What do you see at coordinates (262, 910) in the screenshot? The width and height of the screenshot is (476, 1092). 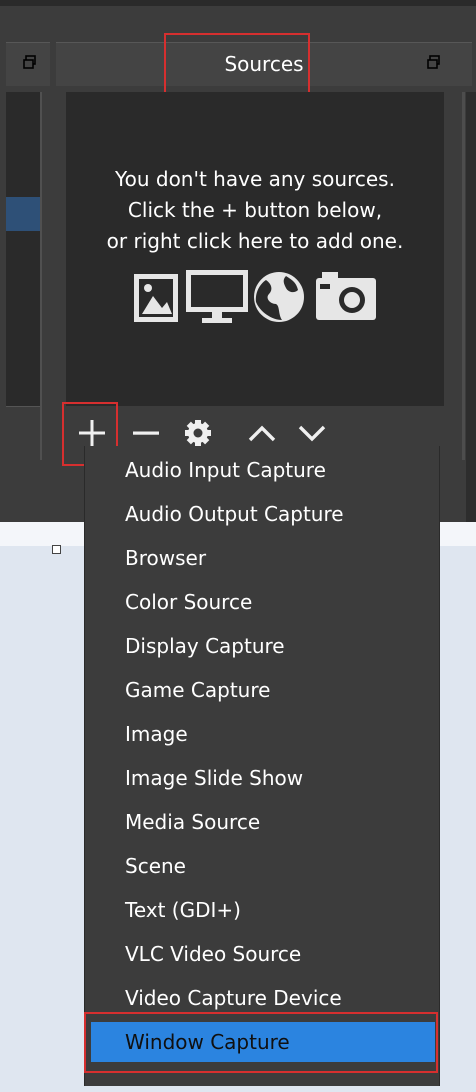 I see `menu-item-text-gdi: Text (GDI+)` at bounding box center [262, 910].